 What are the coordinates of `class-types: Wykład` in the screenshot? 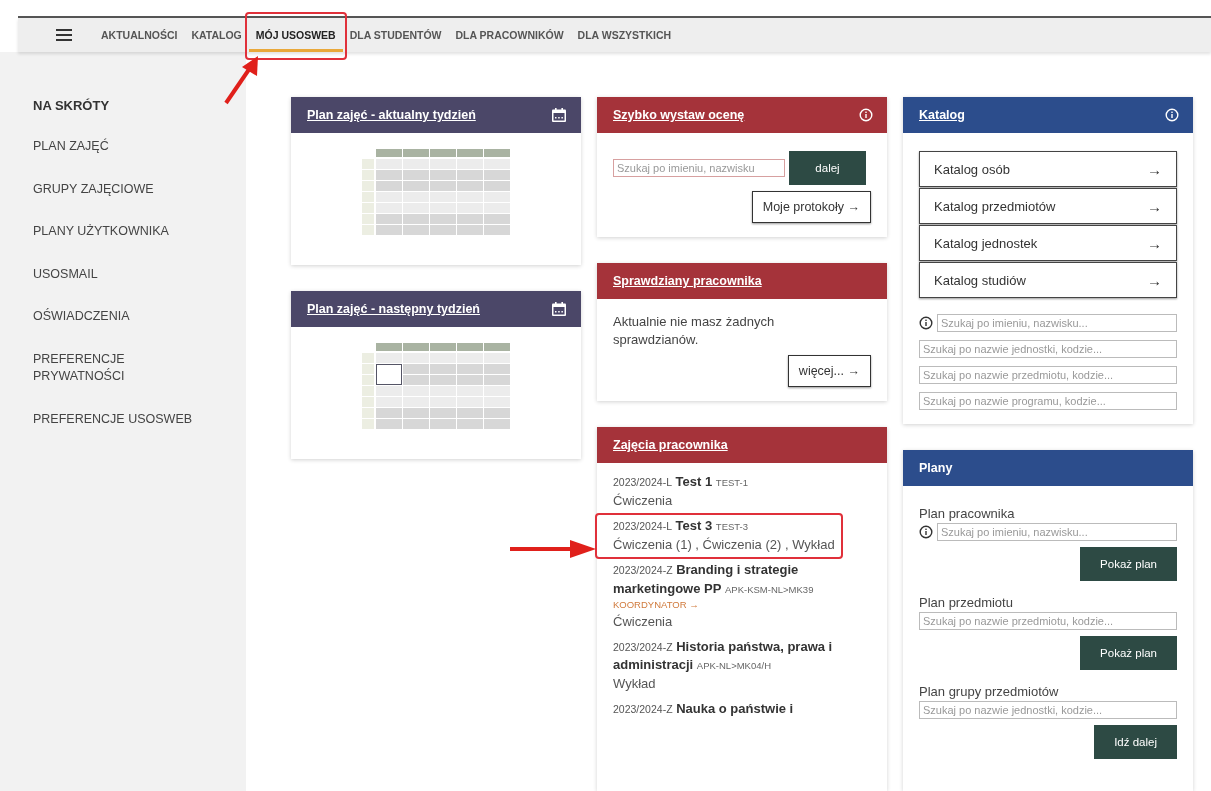 It's located at (635, 684).